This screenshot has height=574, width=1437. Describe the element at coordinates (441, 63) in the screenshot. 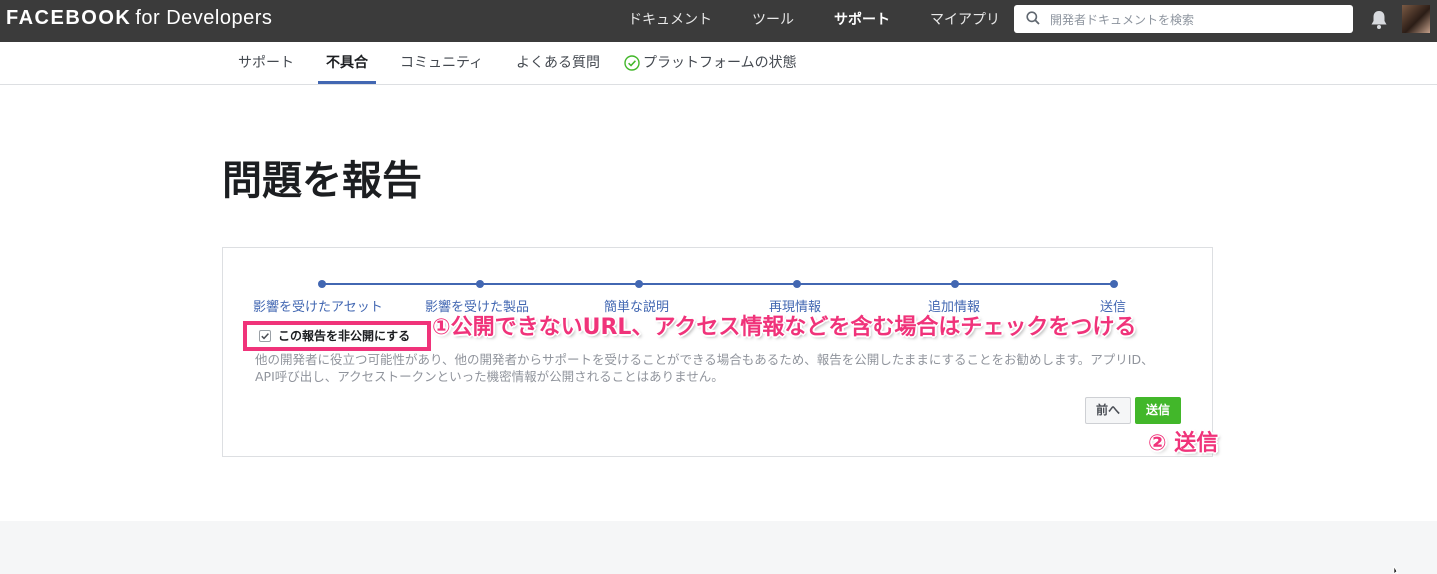

I see `subnav-community: コミュニティ` at that location.